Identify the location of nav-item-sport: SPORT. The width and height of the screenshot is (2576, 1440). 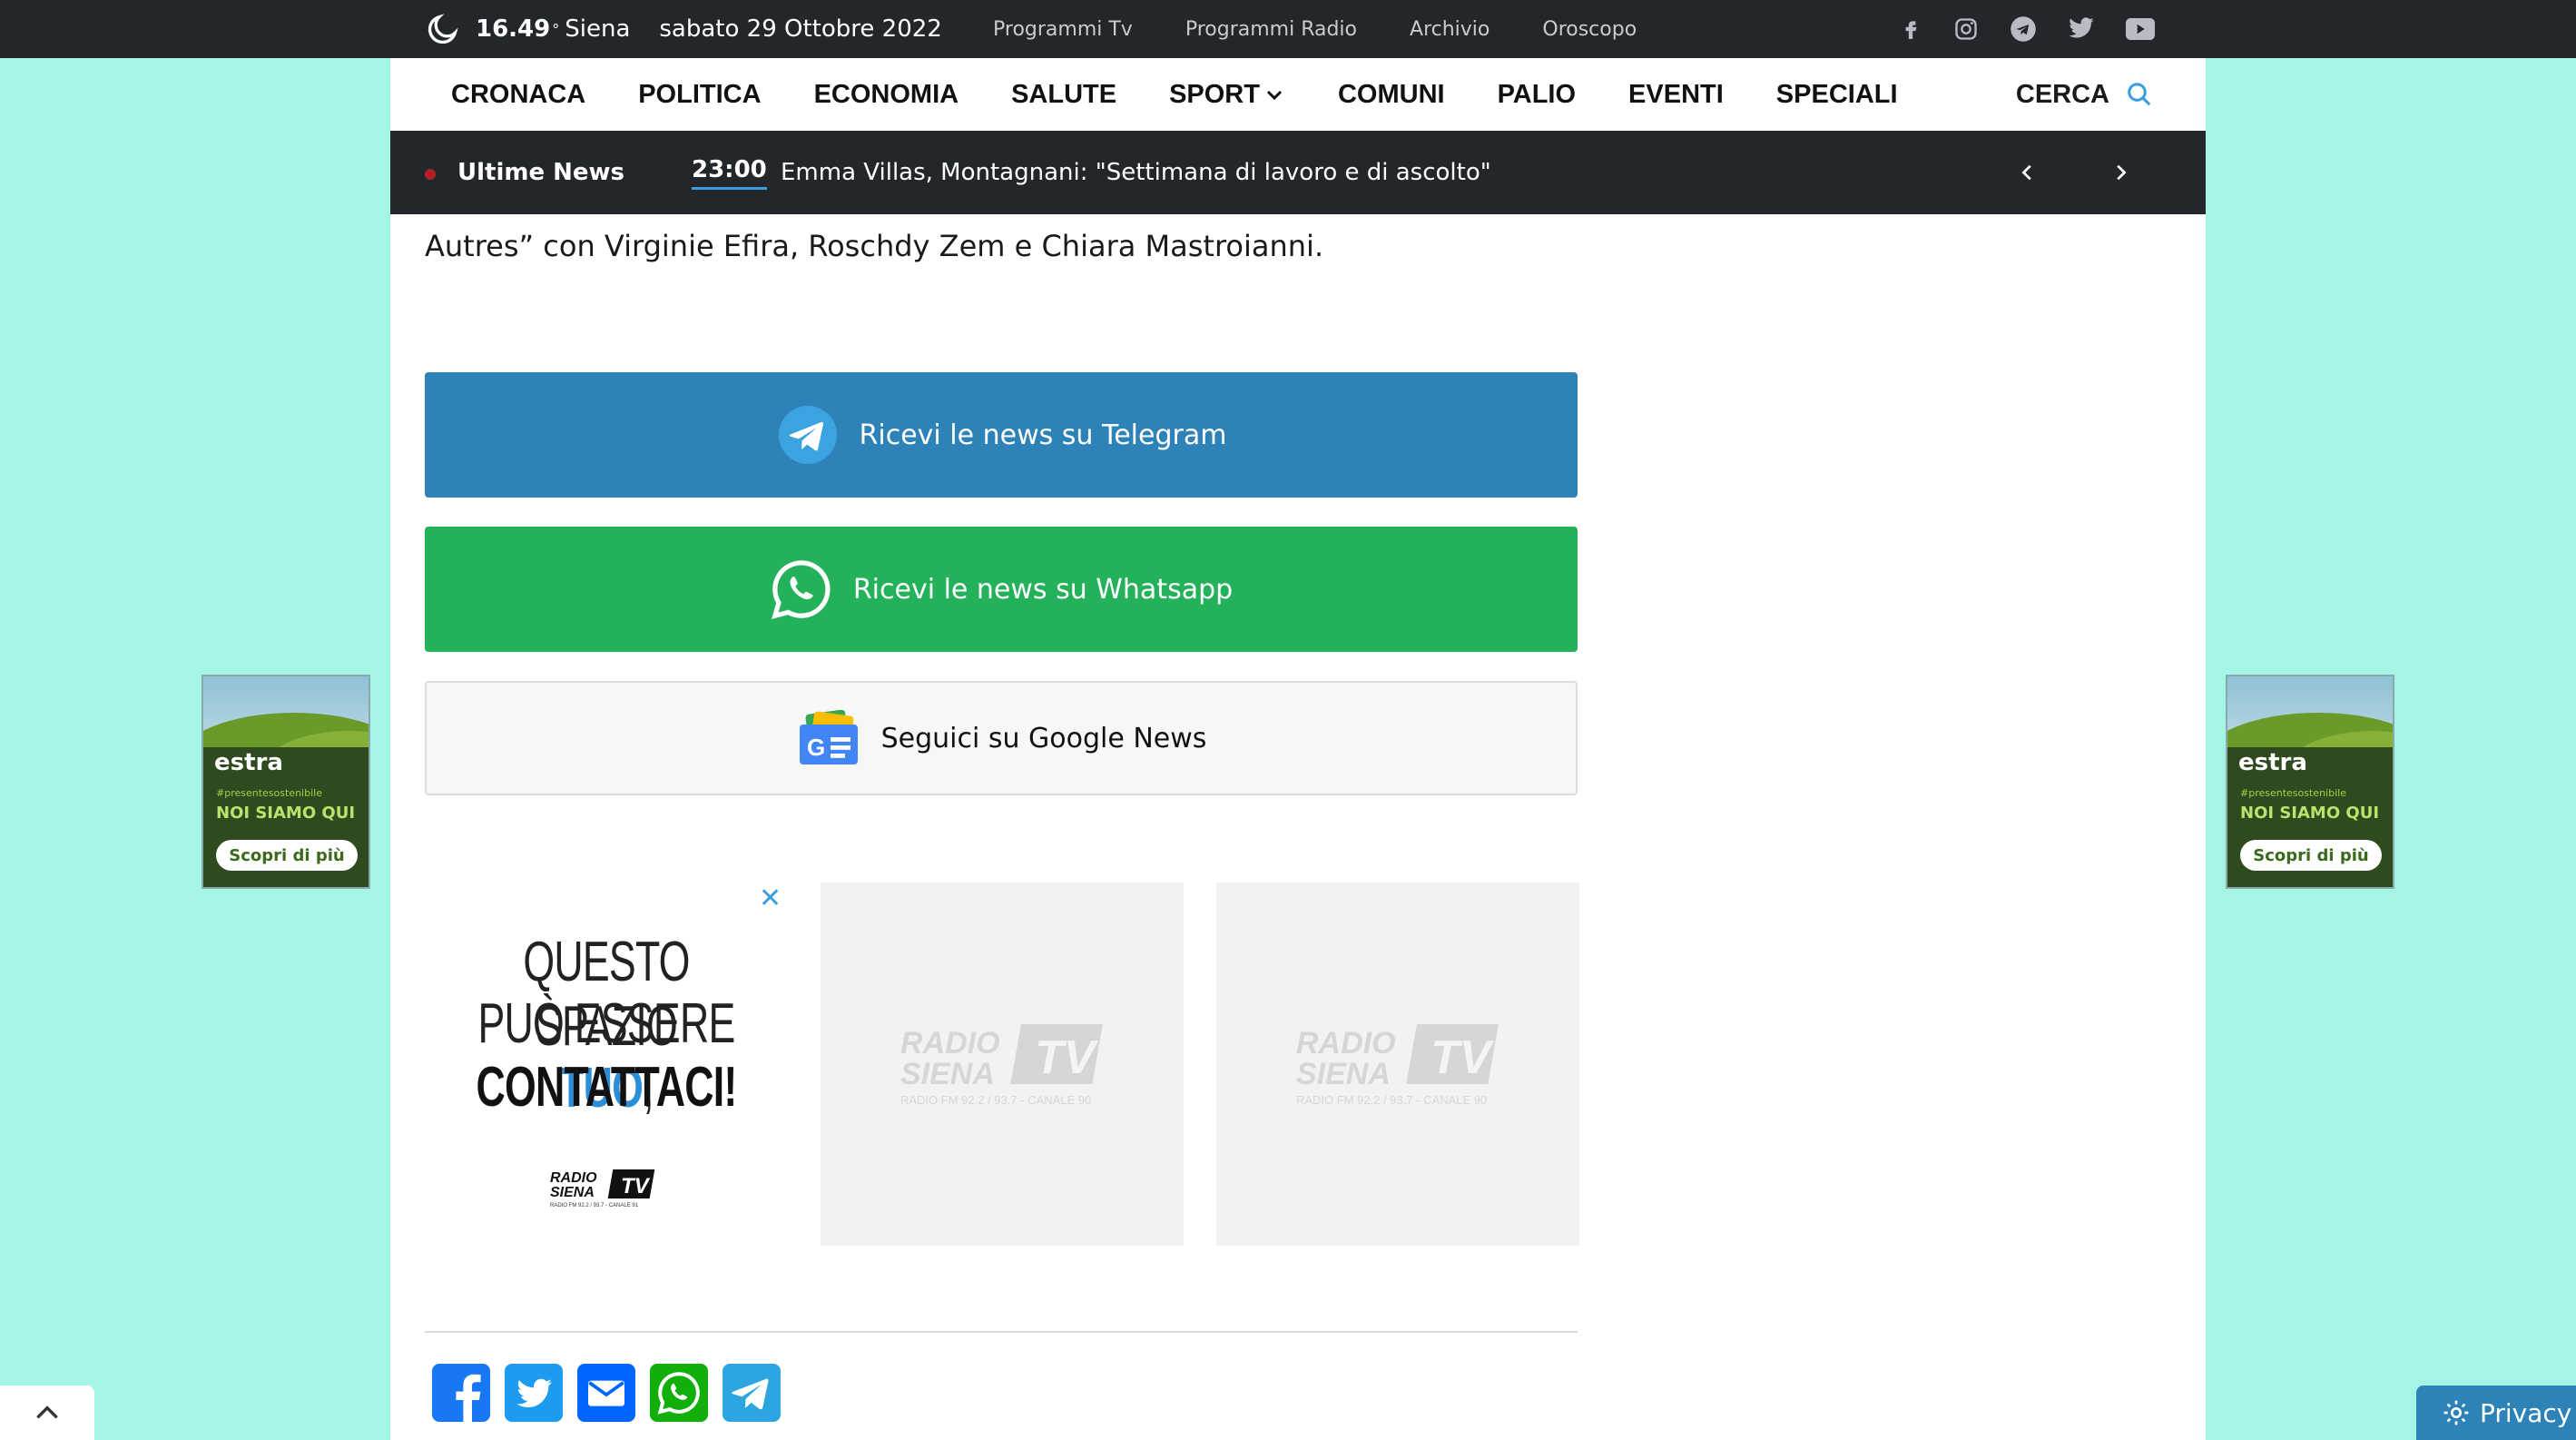
(1227, 95).